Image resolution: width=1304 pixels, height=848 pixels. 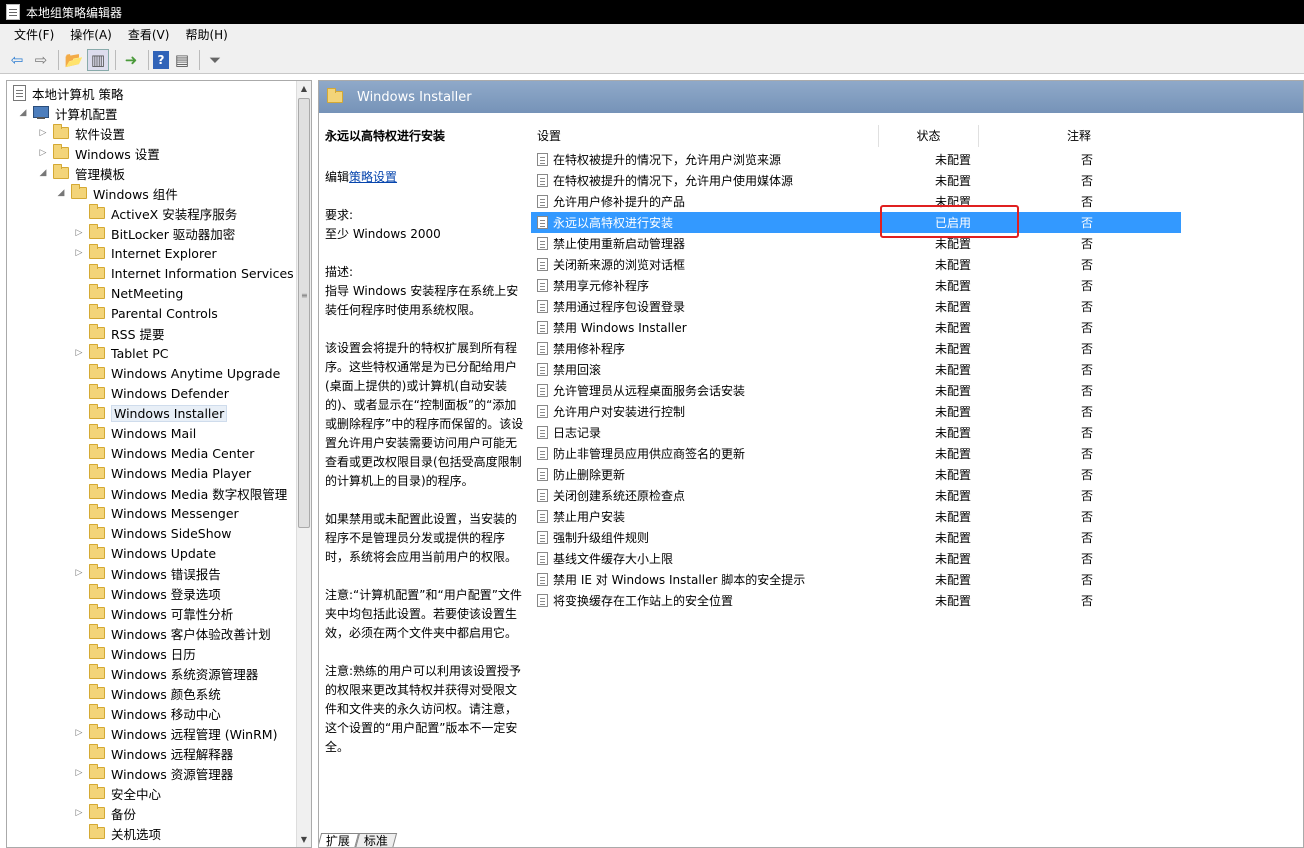 What do you see at coordinates (191, 634) in the screenshot?
I see `tree-item-label: Windows 客户体验改善计划` at bounding box center [191, 634].